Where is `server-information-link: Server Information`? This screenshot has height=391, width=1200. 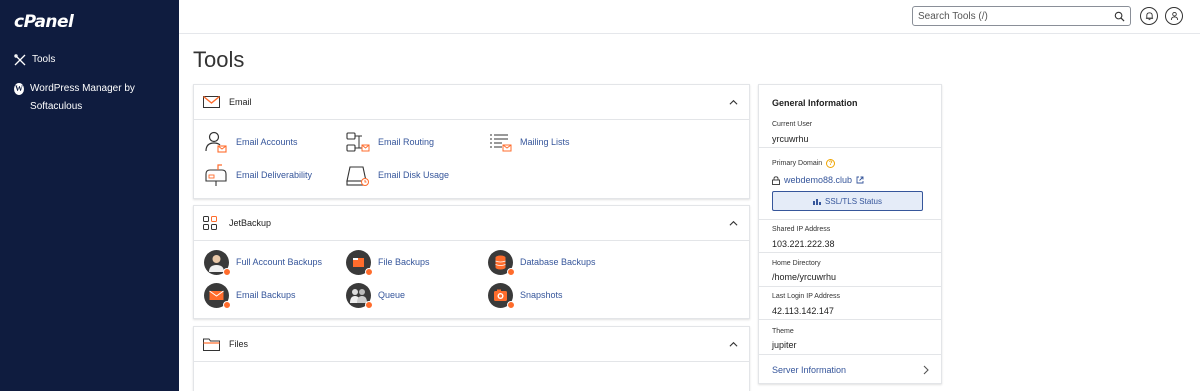 server-information-link: Server Information is located at coordinates (809, 370).